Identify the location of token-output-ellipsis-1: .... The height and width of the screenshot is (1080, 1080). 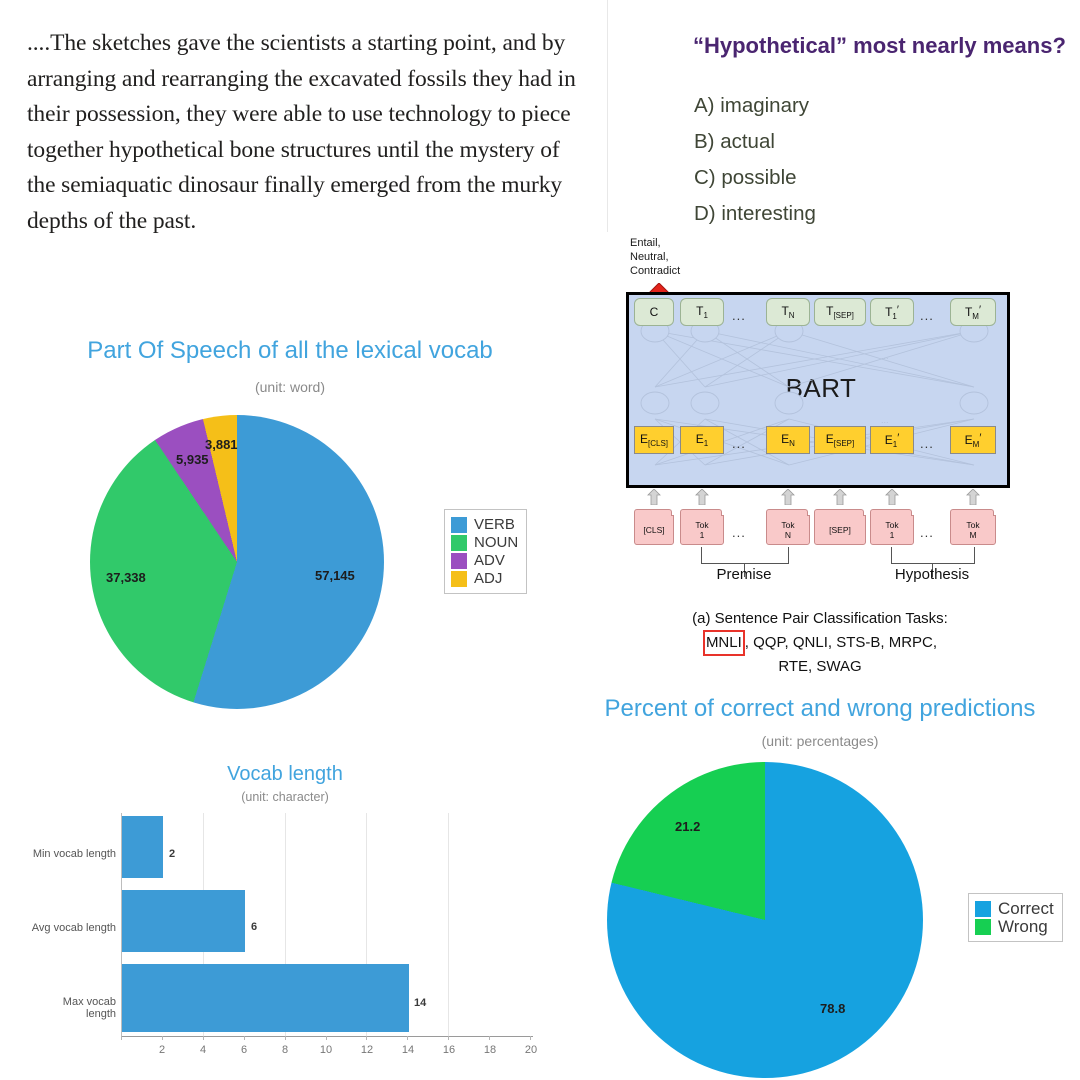
(739, 315).